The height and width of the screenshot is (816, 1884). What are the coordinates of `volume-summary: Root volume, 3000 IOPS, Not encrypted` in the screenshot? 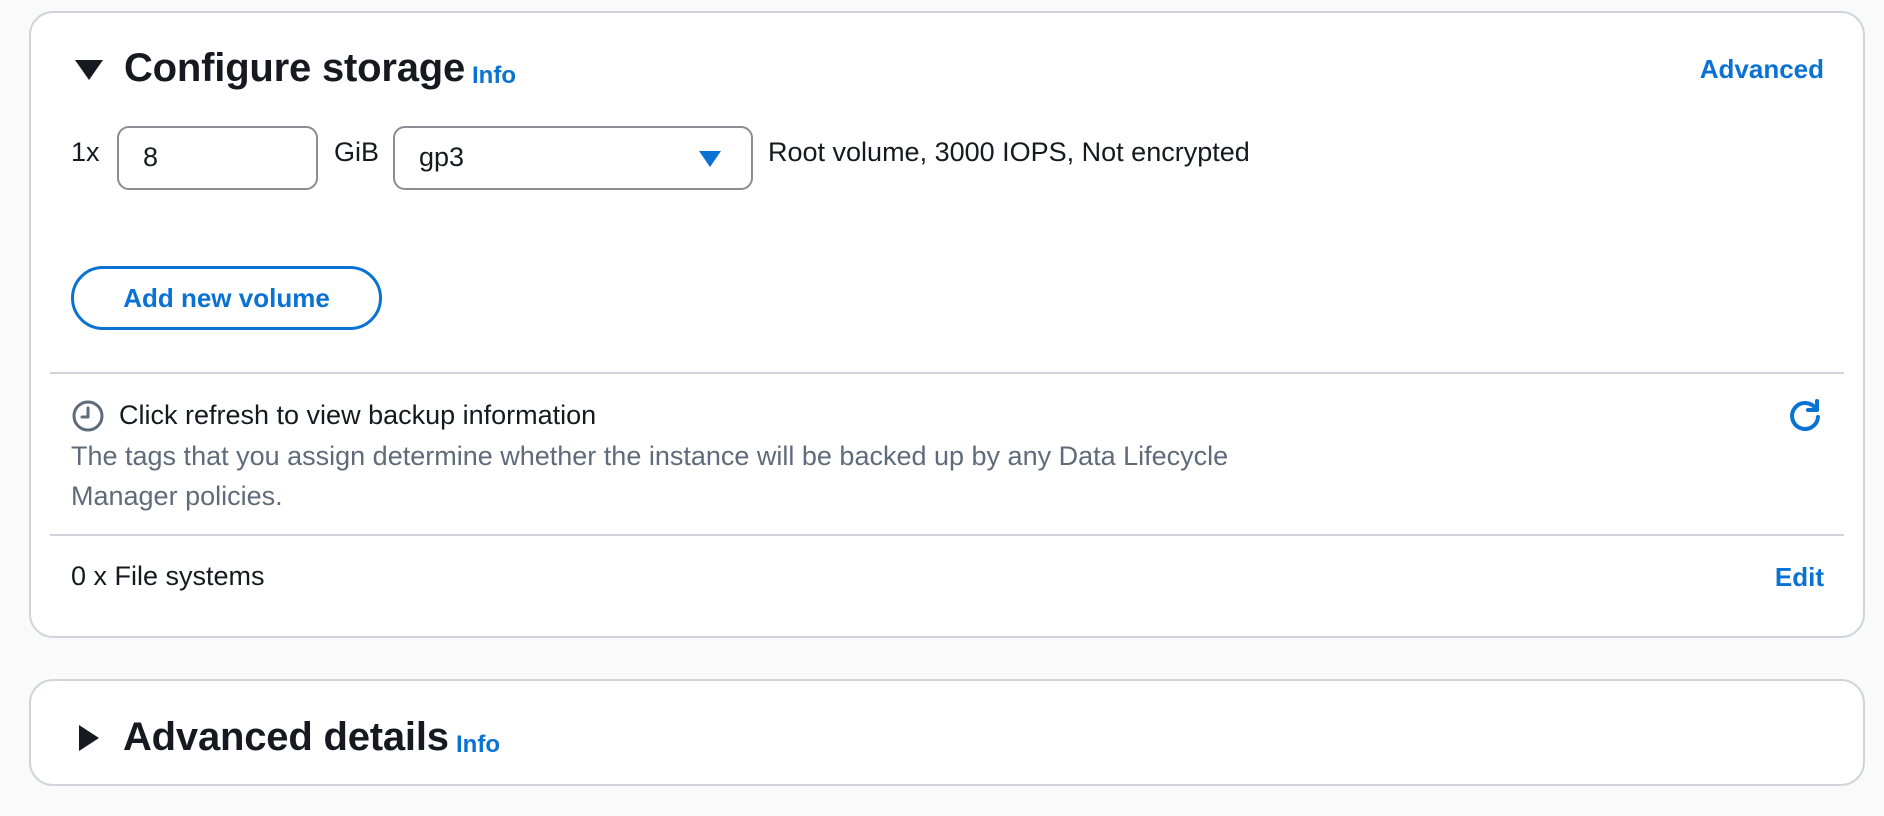 It's located at (1009, 152).